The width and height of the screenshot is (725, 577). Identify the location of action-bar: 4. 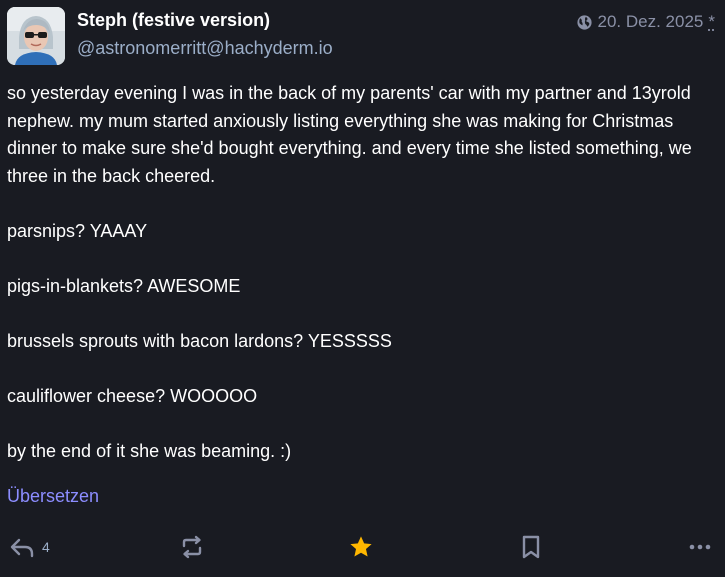
(362, 547).